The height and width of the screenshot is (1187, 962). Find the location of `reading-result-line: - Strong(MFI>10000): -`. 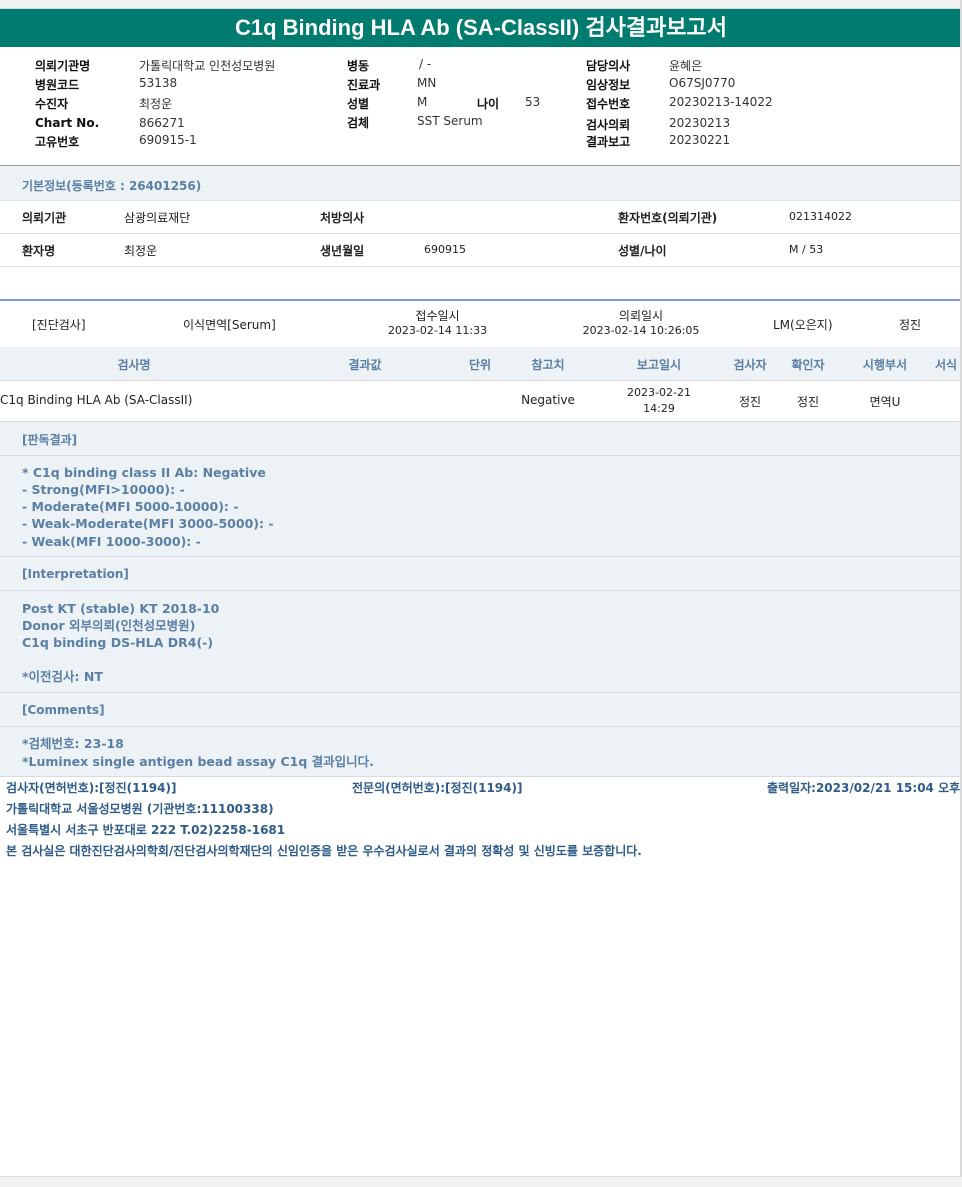

reading-result-line: - Strong(MFI>10000): - is located at coordinates (103, 489).